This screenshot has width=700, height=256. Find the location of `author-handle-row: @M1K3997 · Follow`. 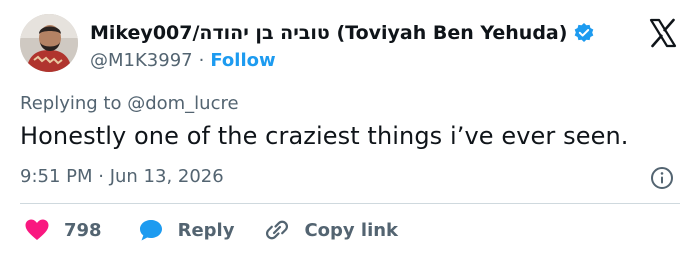

author-handle-row: @M1K3997 · Follow is located at coordinates (183, 60).